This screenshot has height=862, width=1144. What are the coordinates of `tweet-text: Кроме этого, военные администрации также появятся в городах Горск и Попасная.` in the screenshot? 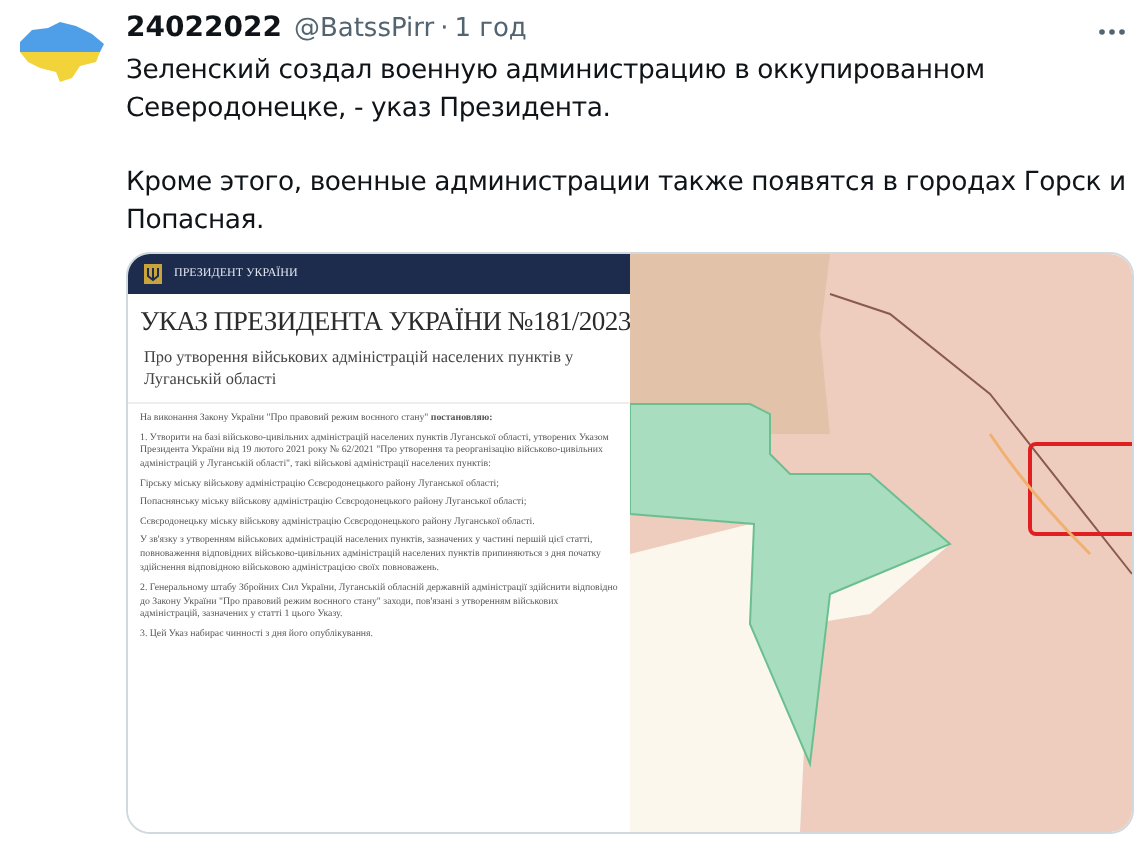 It's located at (627, 203).